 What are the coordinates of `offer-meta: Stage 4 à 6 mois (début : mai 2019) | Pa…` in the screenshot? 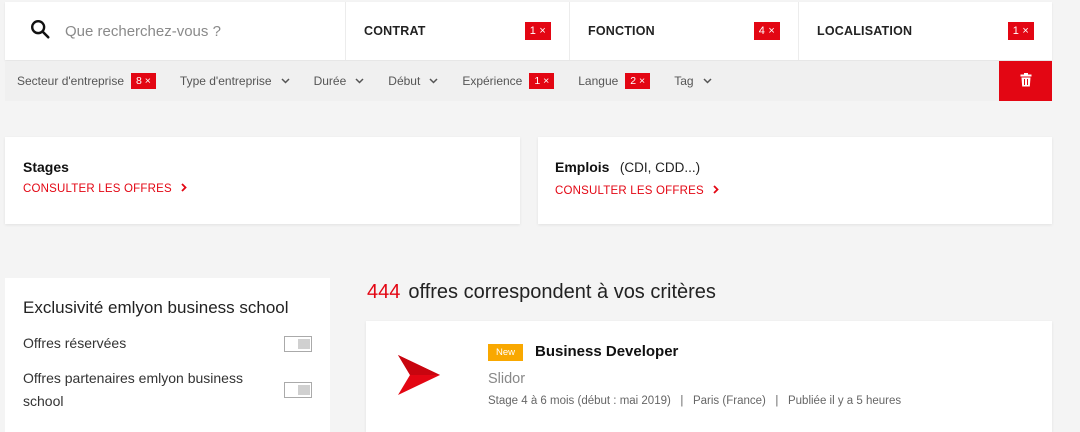 It's located at (695, 401).